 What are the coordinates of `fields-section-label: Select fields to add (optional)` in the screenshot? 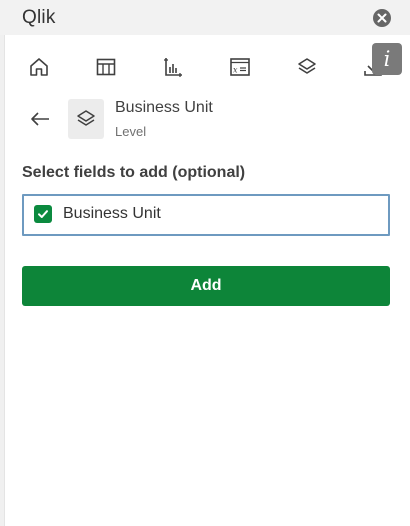 It's located at (134, 172).